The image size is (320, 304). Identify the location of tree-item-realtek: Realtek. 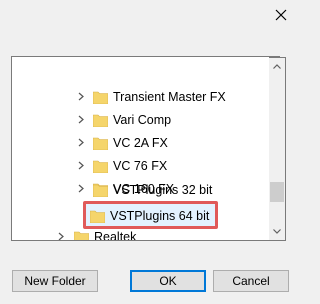
(96, 233).